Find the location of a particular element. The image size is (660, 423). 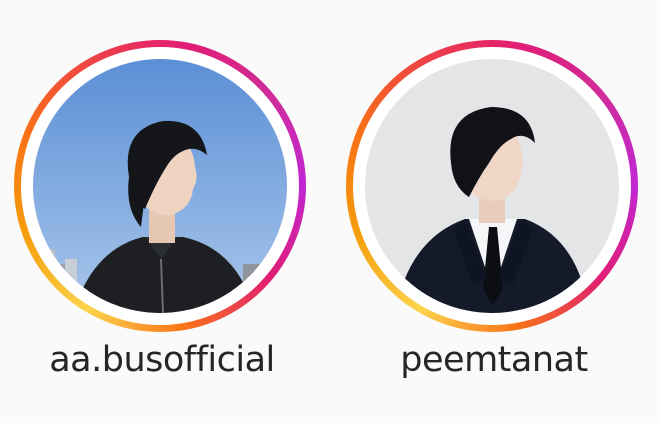

story-username: peemtanat is located at coordinates (494, 360).